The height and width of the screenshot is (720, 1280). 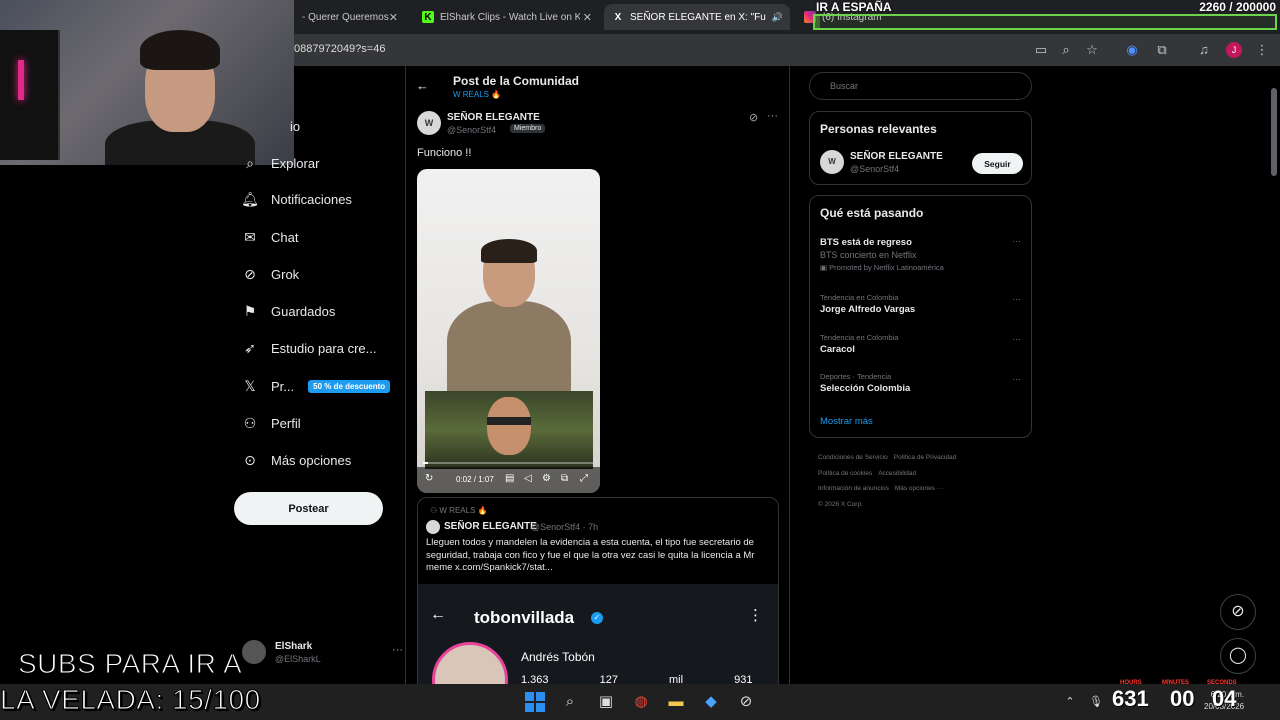 What do you see at coordinates (311, 199) in the screenshot?
I see `nav-label: Notificaciones` at bounding box center [311, 199].